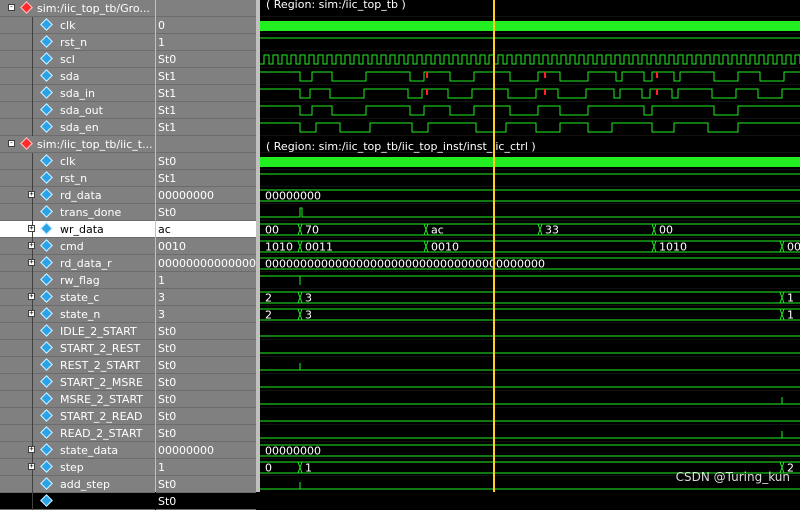 This screenshot has height=510, width=800. I want to click on value-row-read2start: St0, so click(206, 433).